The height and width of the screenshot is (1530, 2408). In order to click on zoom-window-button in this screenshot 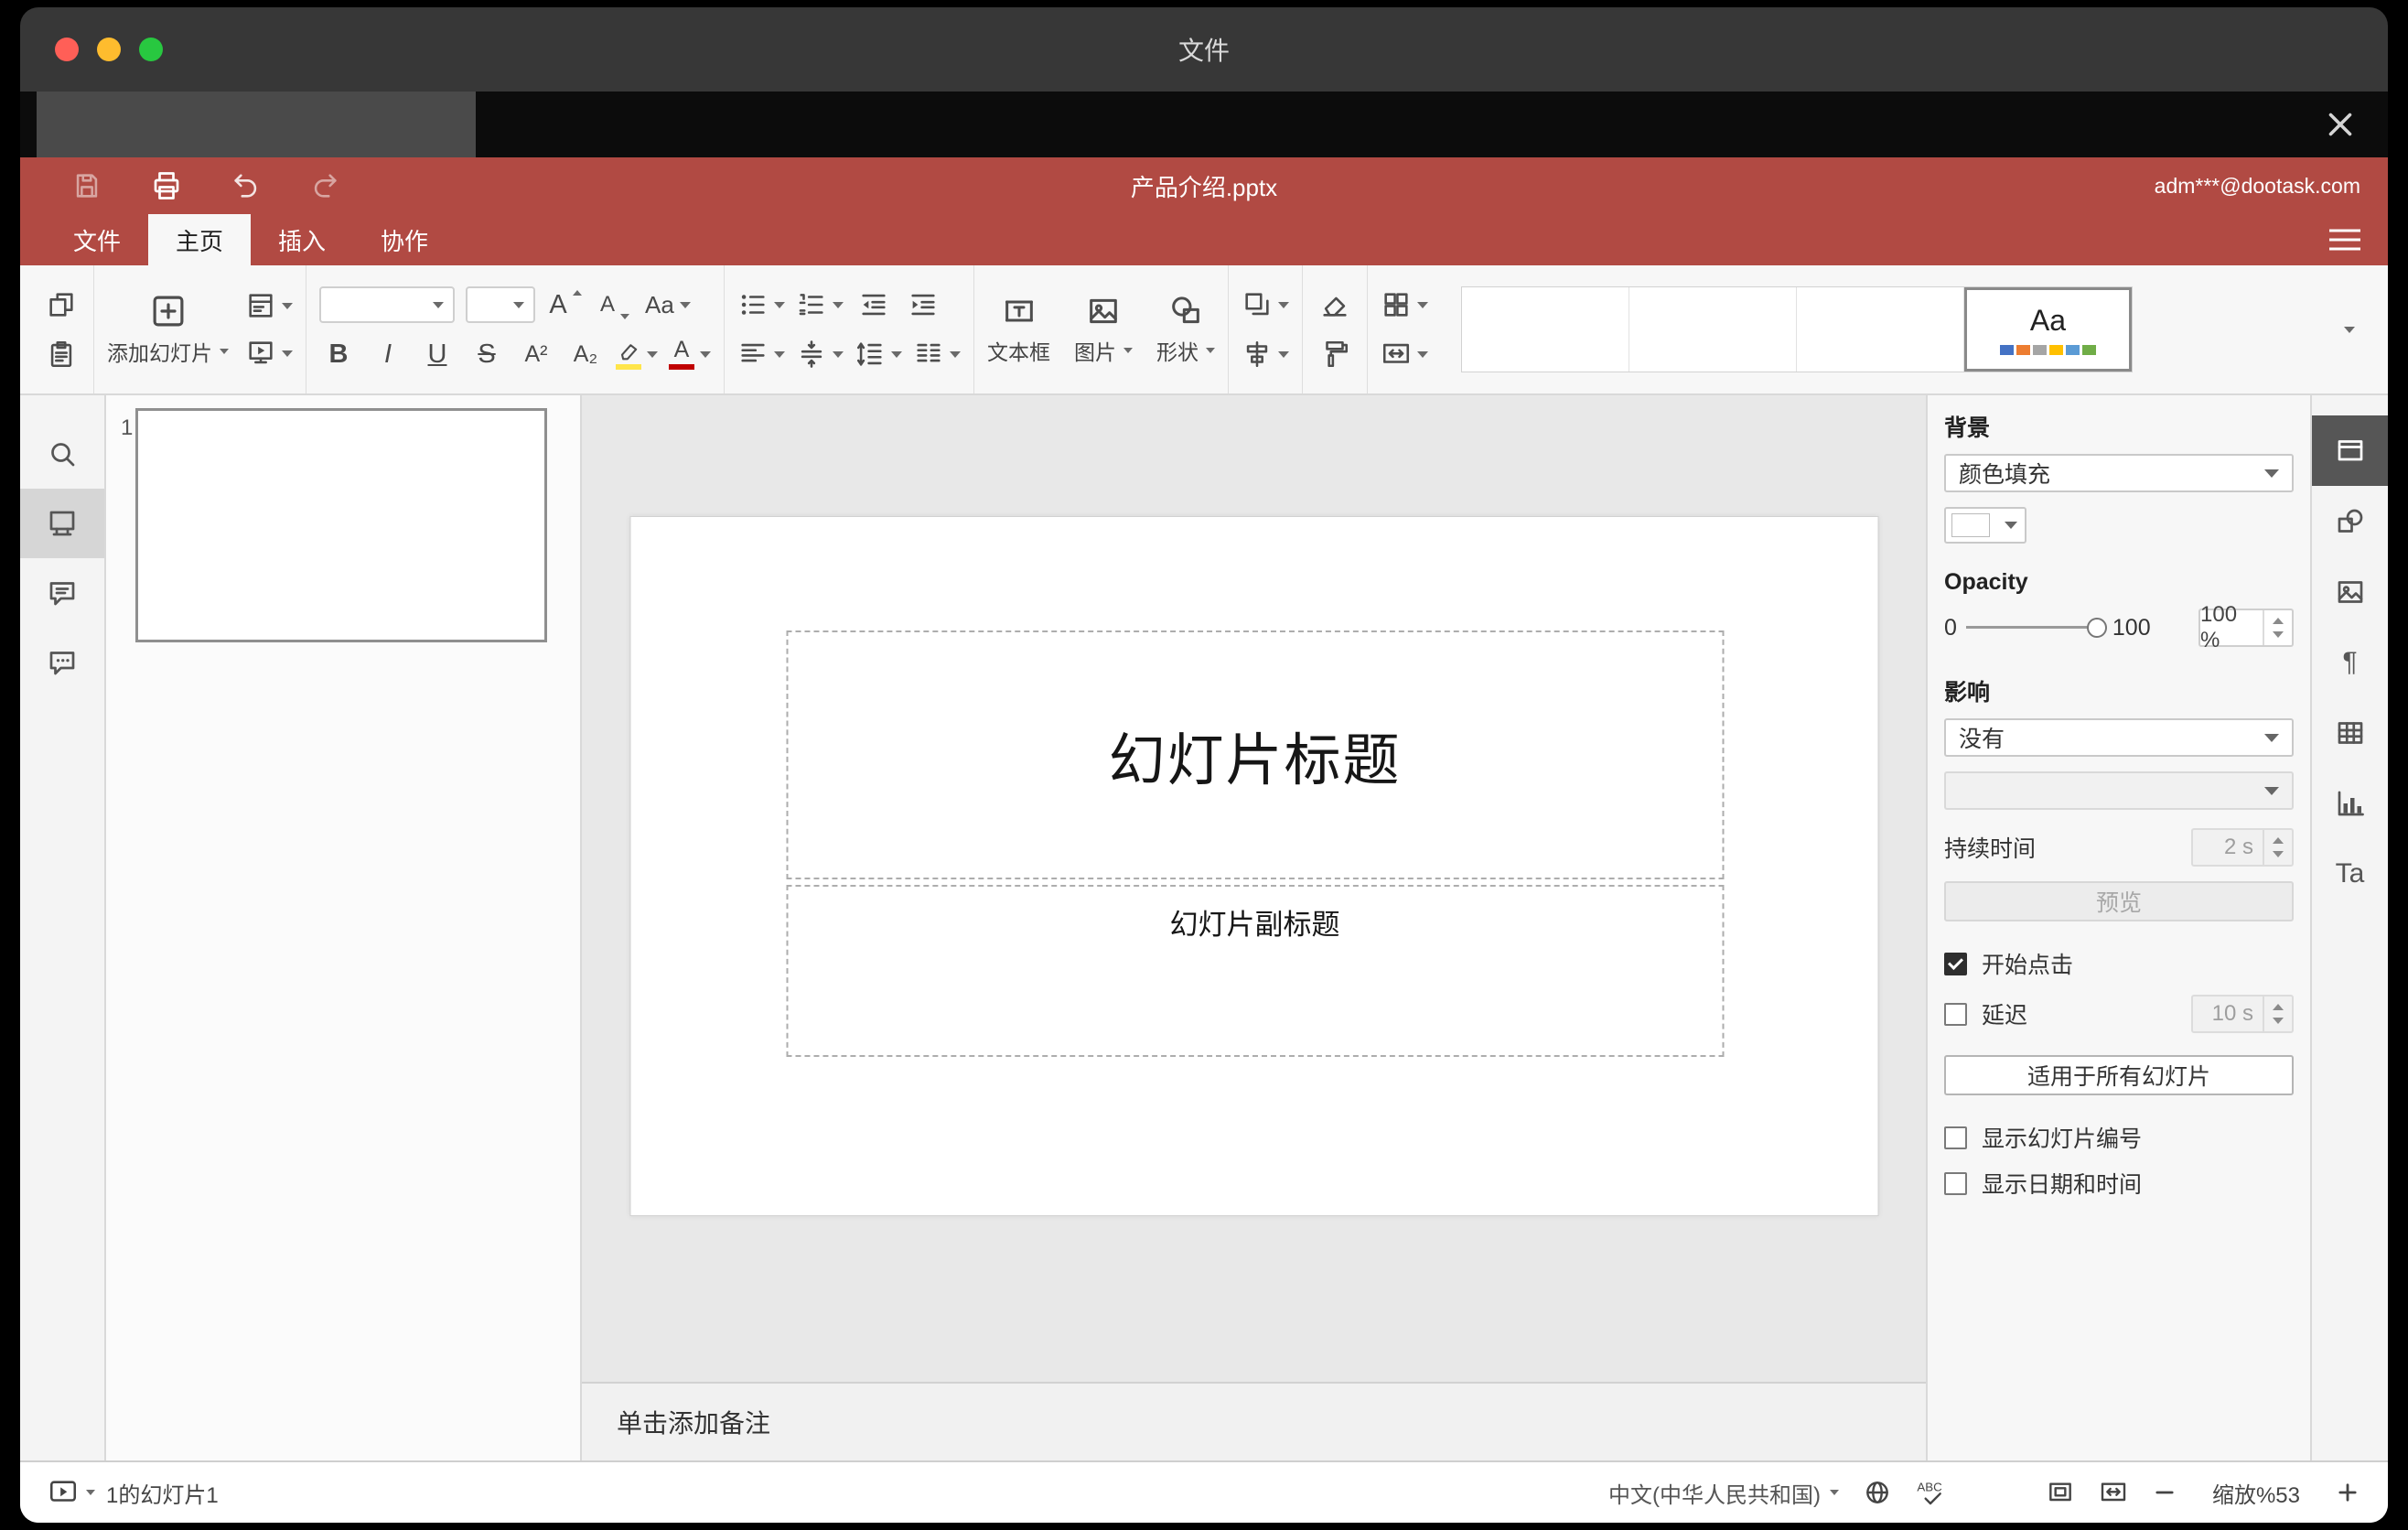, I will do `click(151, 49)`.